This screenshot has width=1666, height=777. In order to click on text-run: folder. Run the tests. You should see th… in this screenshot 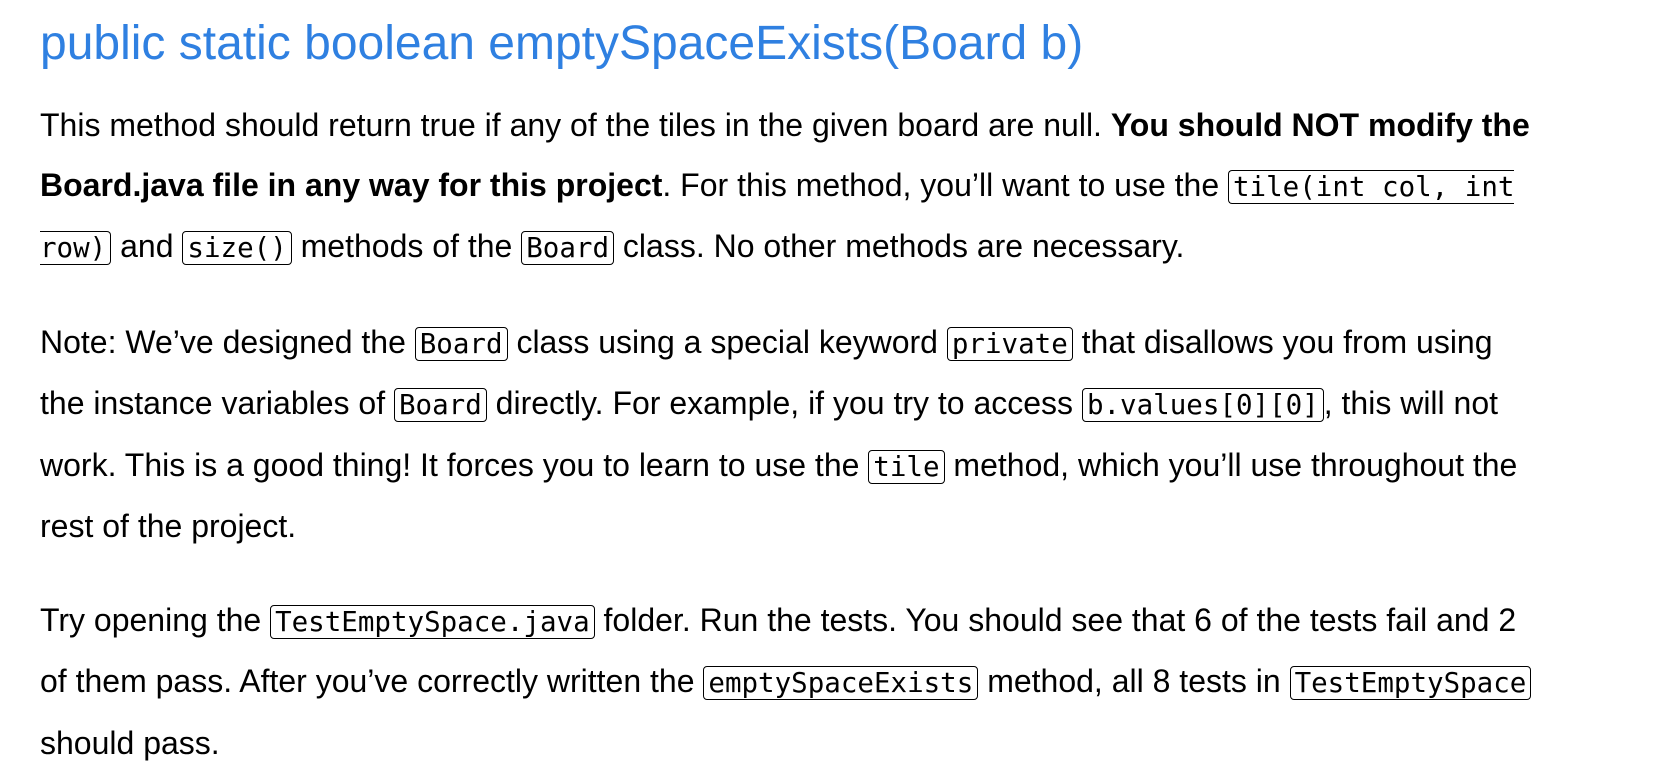, I will do `click(1055, 619)`.